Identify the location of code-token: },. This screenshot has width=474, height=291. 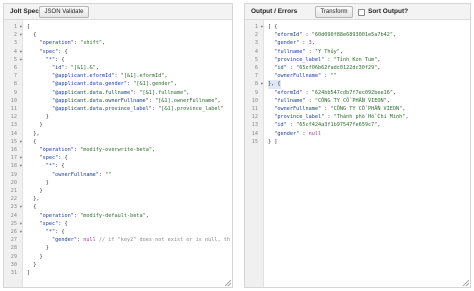
(33, 133).